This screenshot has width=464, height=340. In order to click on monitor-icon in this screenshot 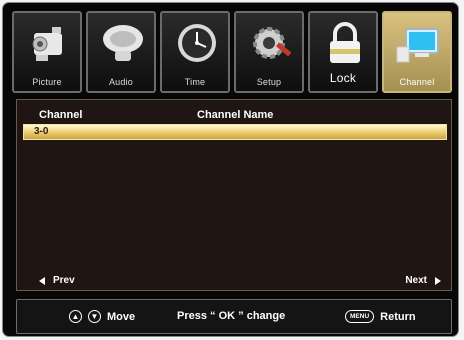, I will do `click(417, 45)`.